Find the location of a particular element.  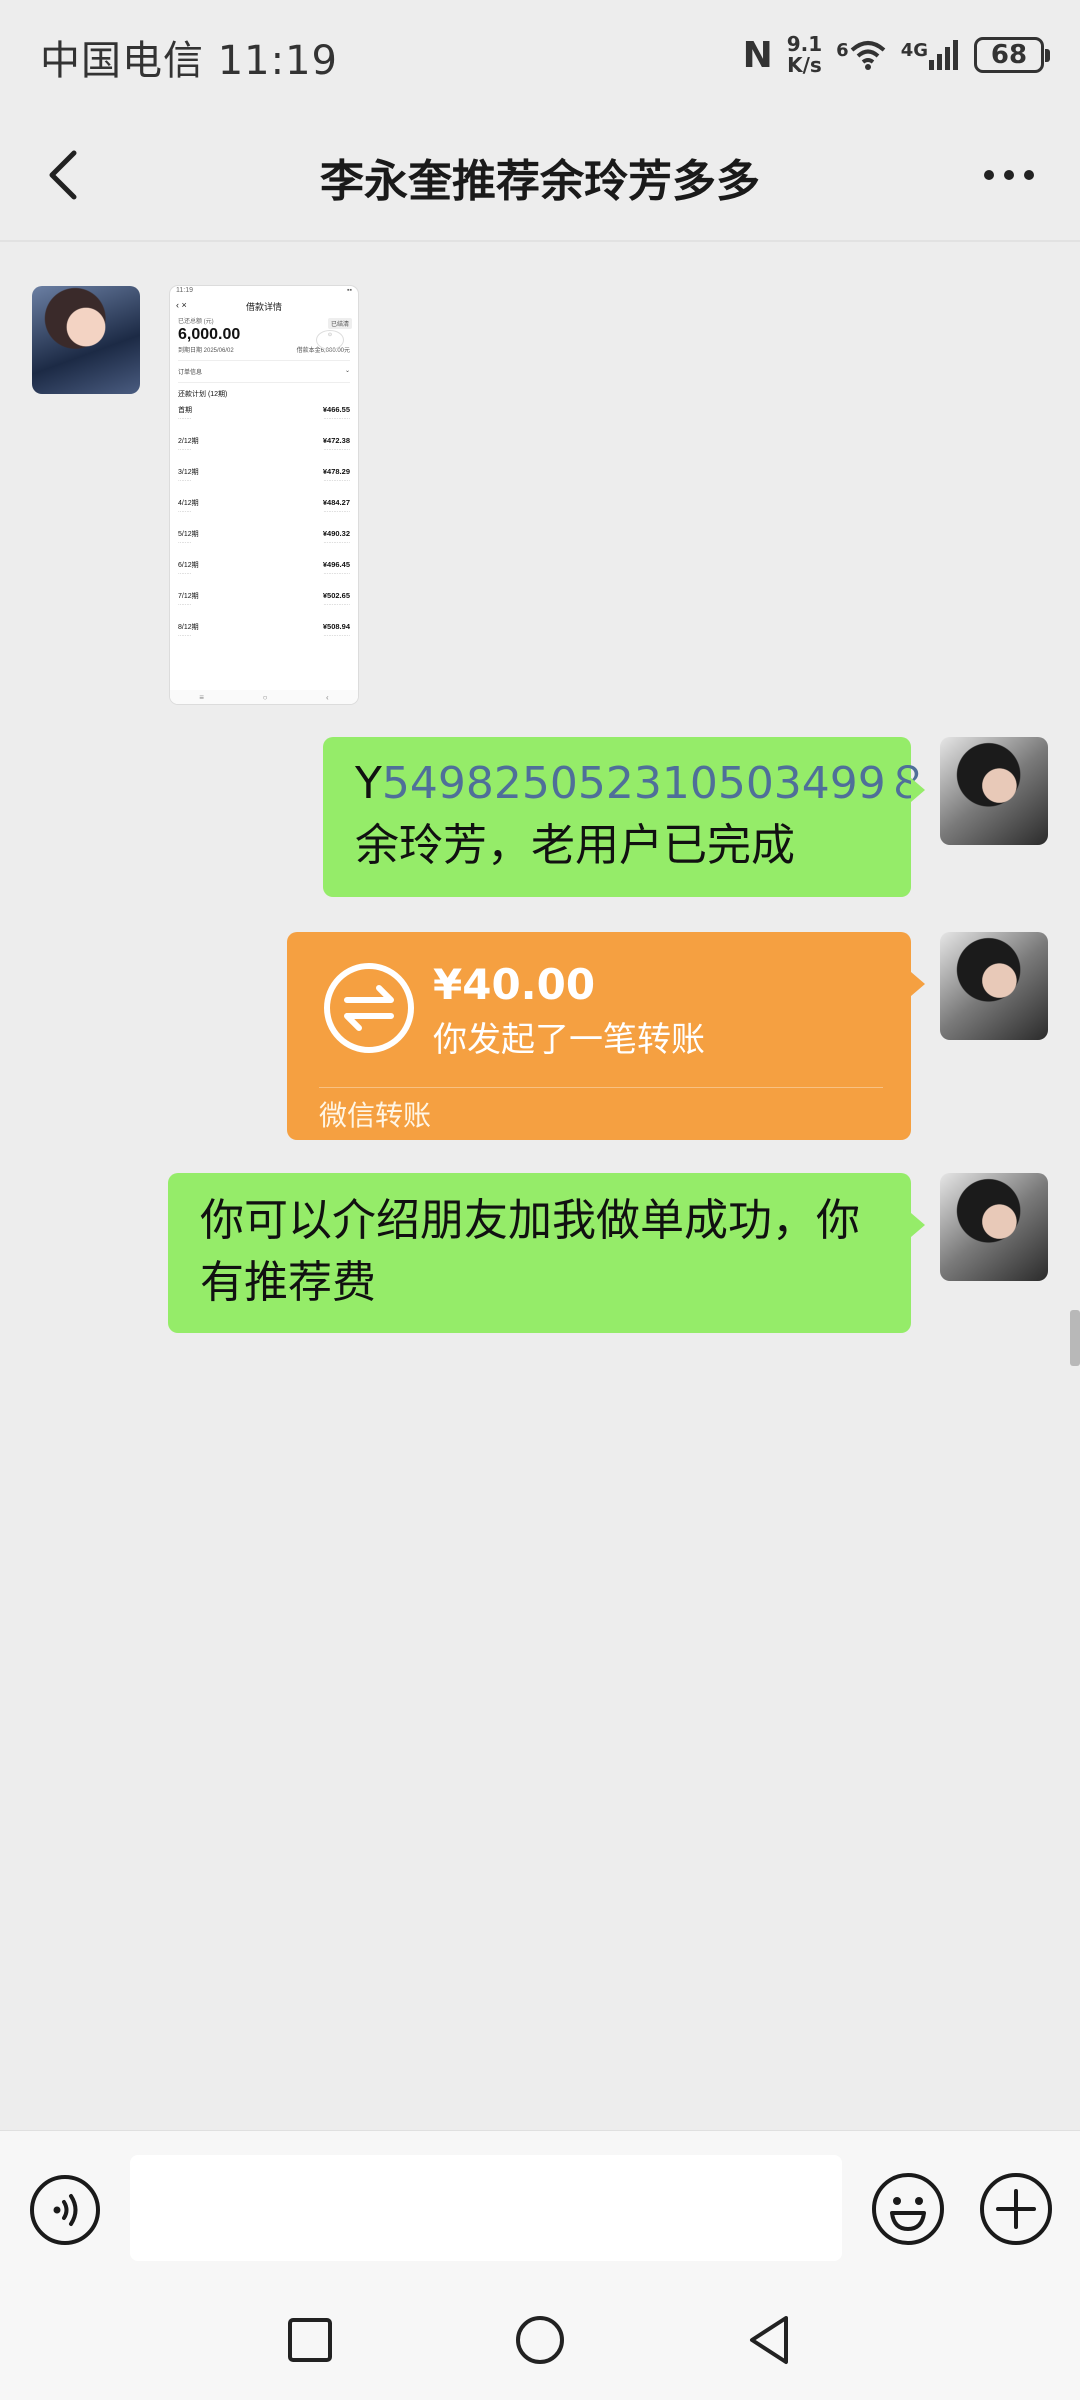

triangle-back-icon is located at coordinates (769, 2340).